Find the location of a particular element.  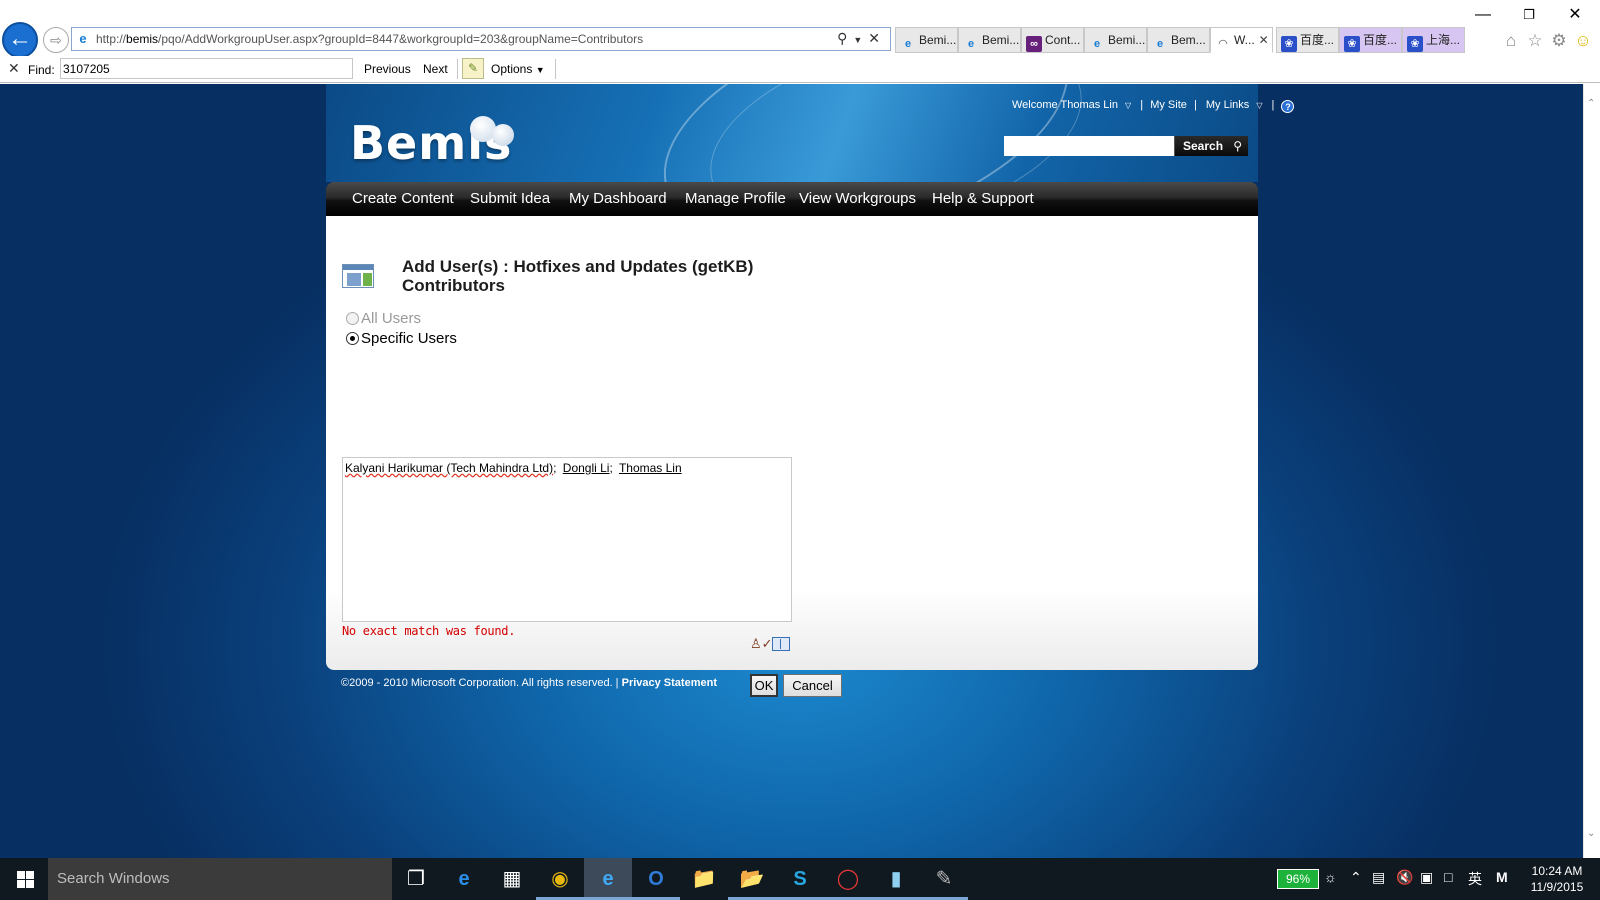

nav-help-support: Help & Support is located at coordinates (983, 198).